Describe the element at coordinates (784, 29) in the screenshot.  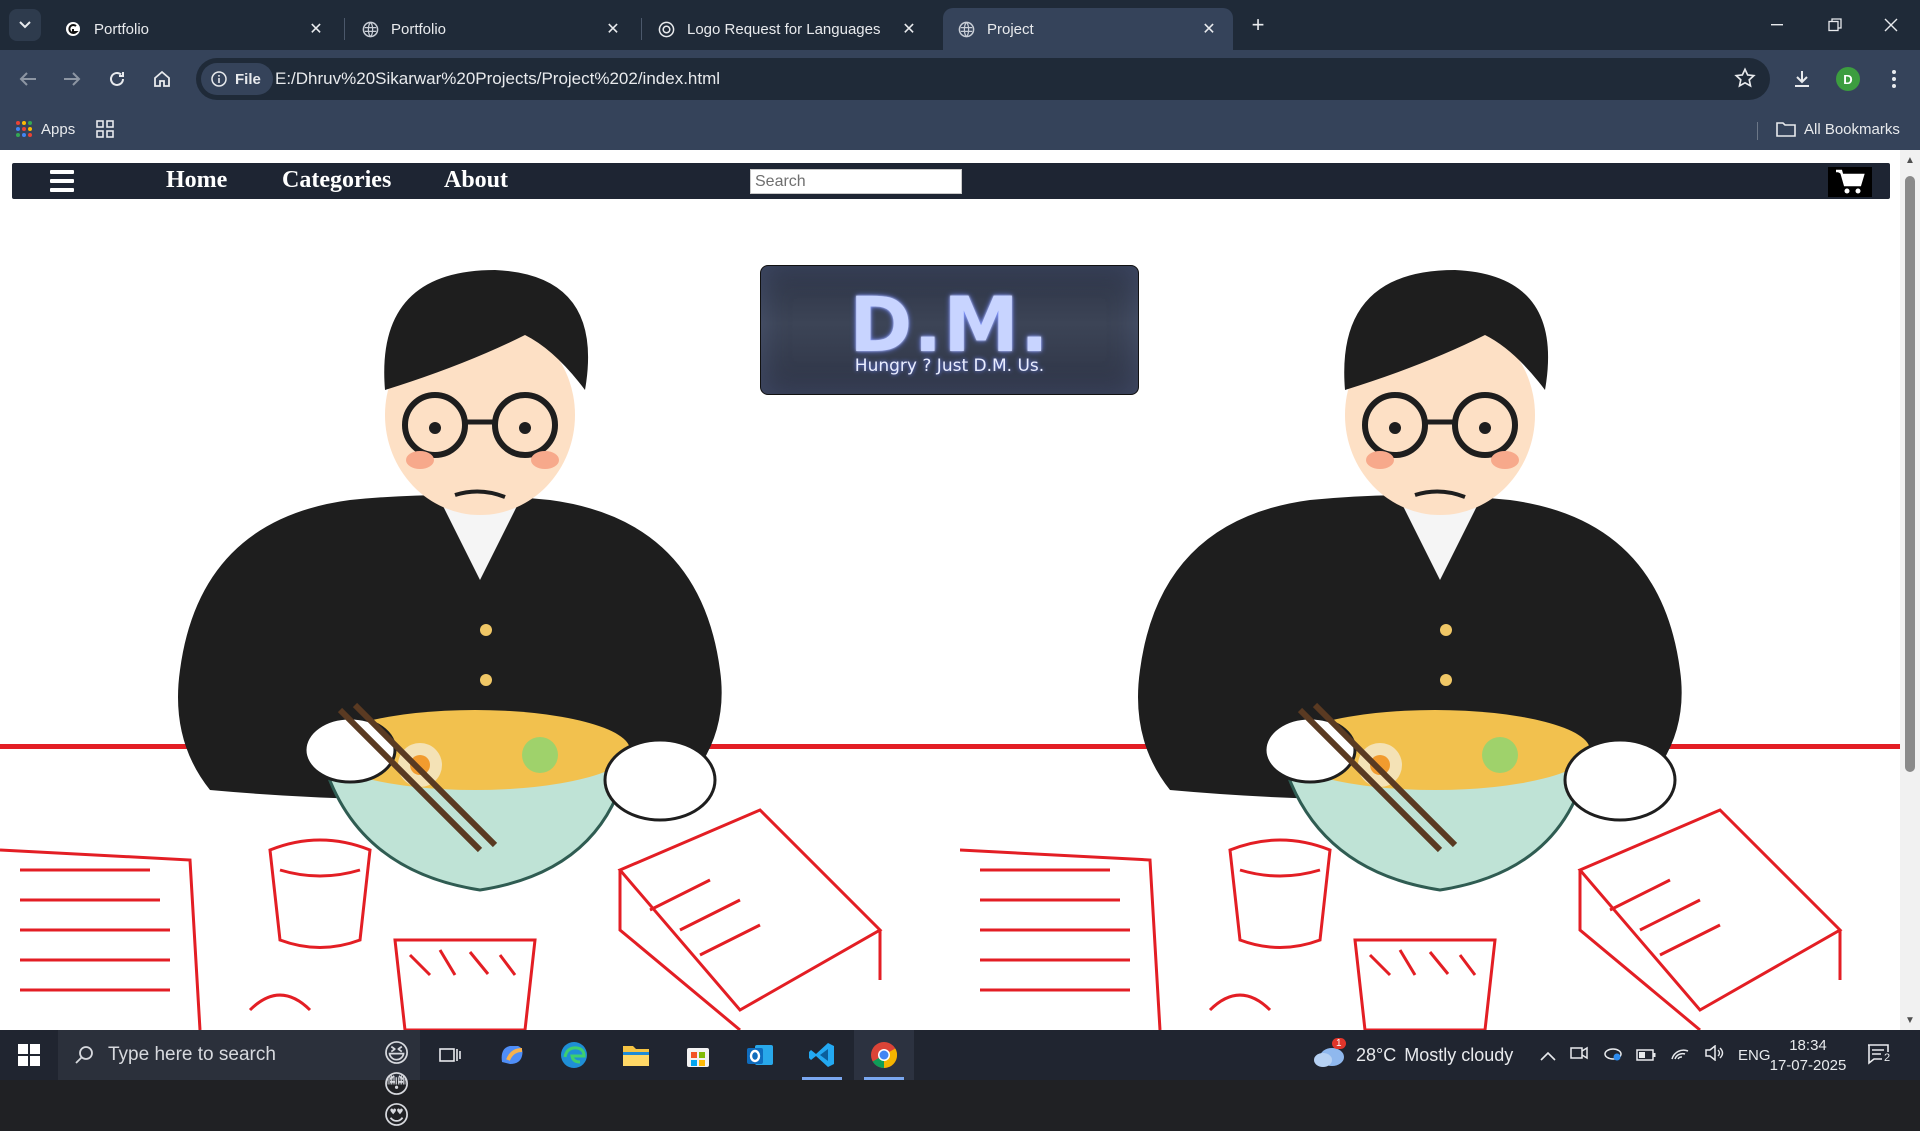
I see `tab-title: Logo Request for Languages` at that location.